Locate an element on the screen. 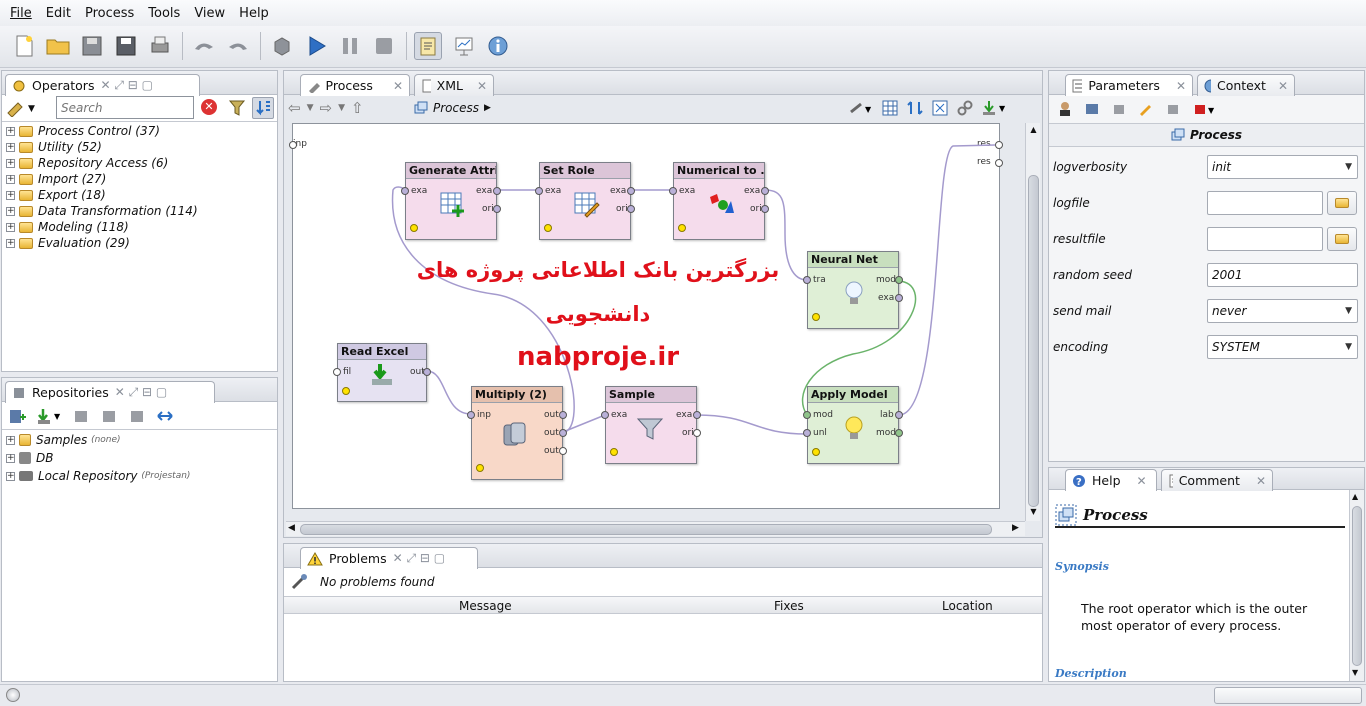  tab-operators: Operators ✕ ⤢ ⊟ ▢ is located at coordinates (102, 85).